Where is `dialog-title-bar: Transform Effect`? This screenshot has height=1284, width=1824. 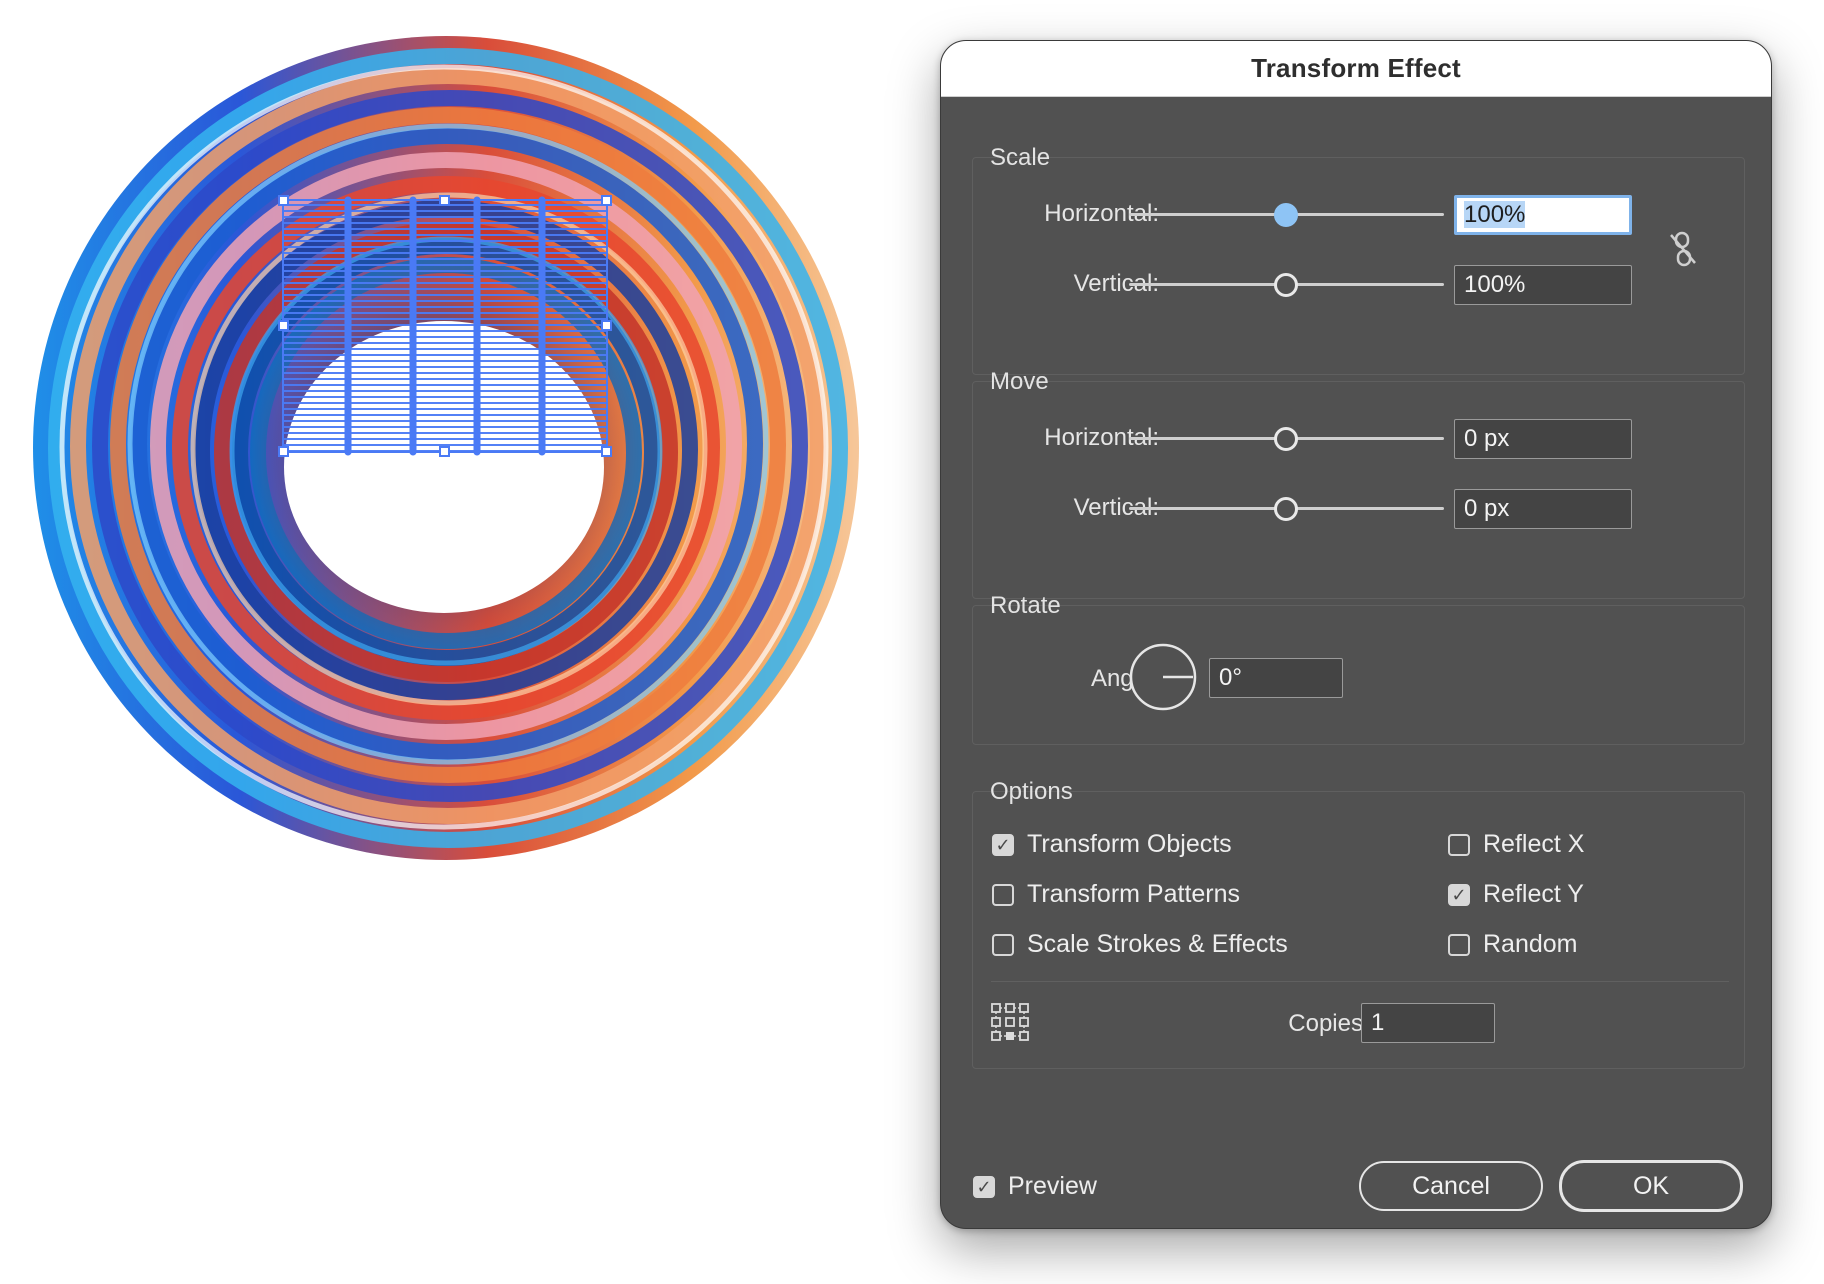 dialog-title-bar: Transform Effect is located at coordinates (1356, 69).